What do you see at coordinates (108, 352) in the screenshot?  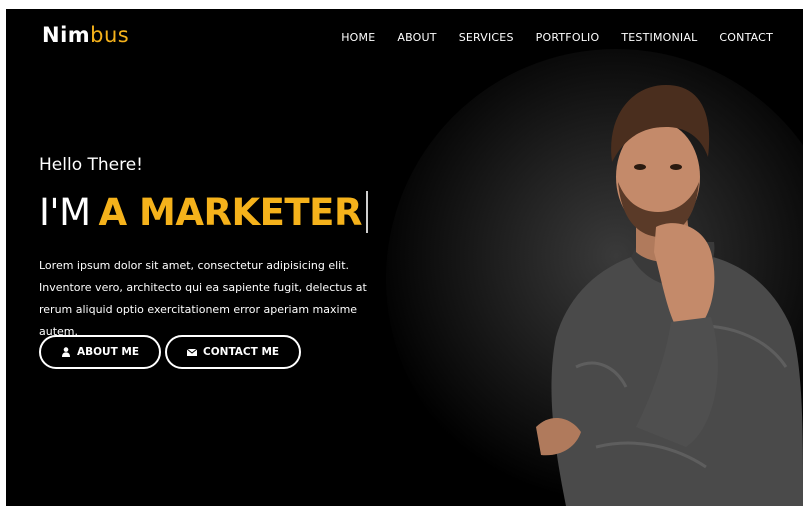 I see `about-me-label: ABOUT ME` at bounding box center [108, 352].